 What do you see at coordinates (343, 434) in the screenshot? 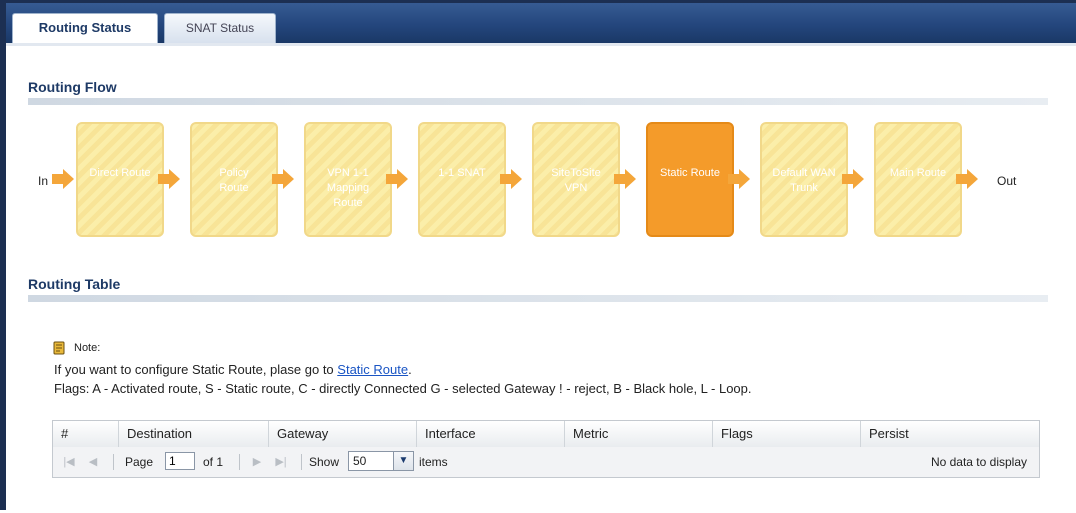
I see `column-header-gateway: Gateway` at bounding box center [343, 434].